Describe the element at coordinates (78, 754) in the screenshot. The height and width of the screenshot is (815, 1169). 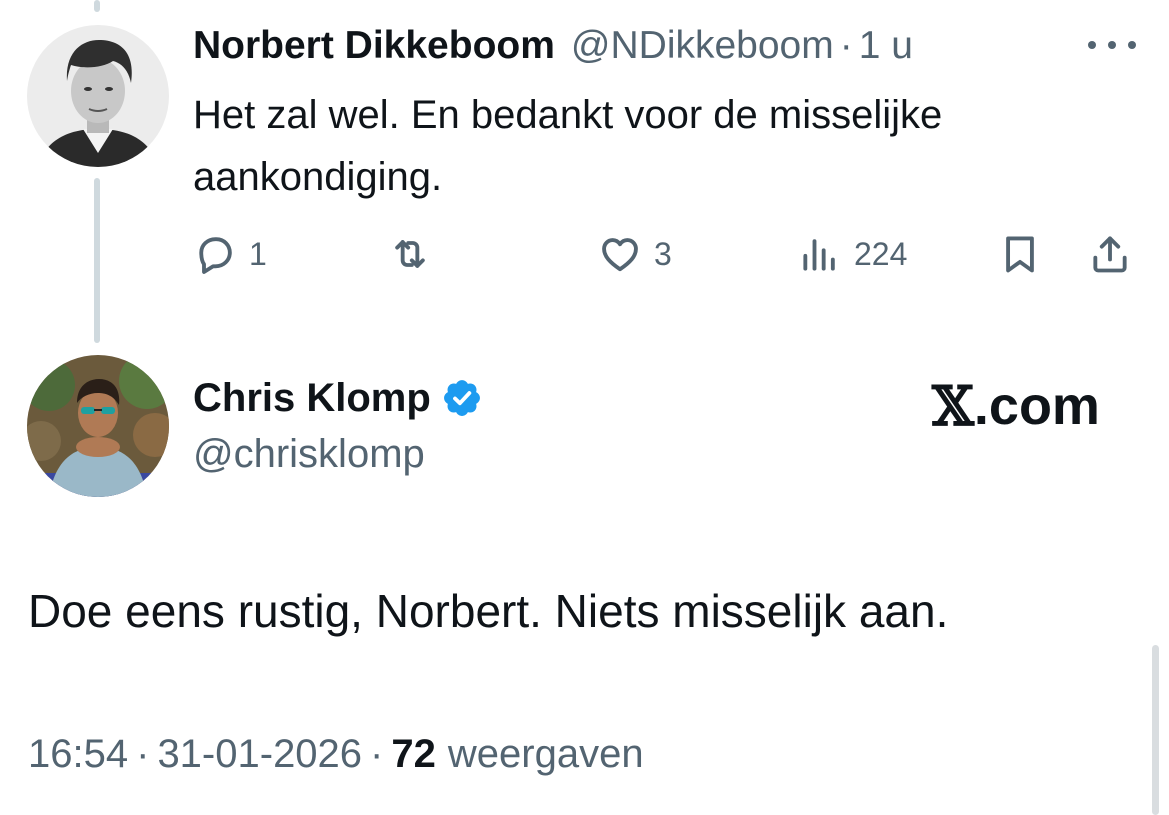
I see `tweet-time: 16:54` at that location.